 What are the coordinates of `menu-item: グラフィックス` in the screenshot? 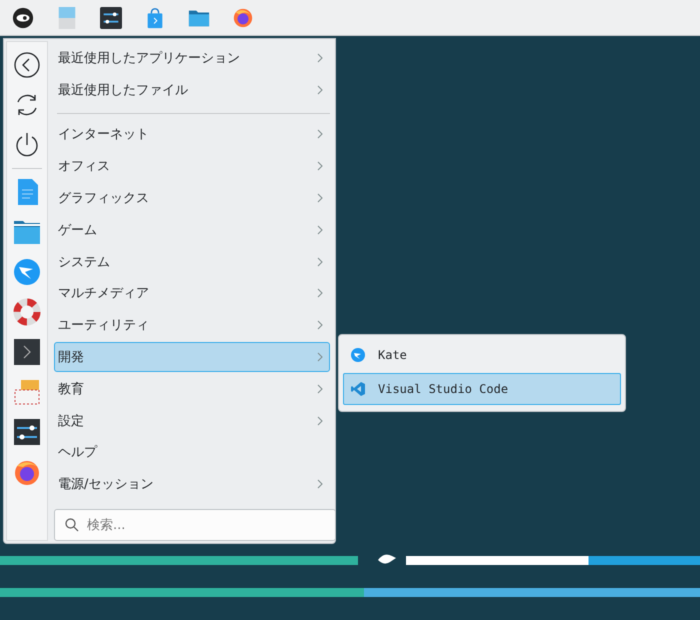 It's located at (192, 198).